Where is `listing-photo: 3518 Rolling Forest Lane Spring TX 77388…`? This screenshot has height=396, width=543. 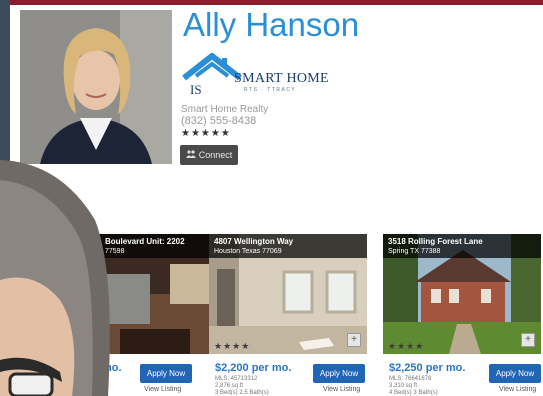 listing-photo: 3518 Rolling Forest Lane Spring TX 77388… is located at coordinates (462, 294).